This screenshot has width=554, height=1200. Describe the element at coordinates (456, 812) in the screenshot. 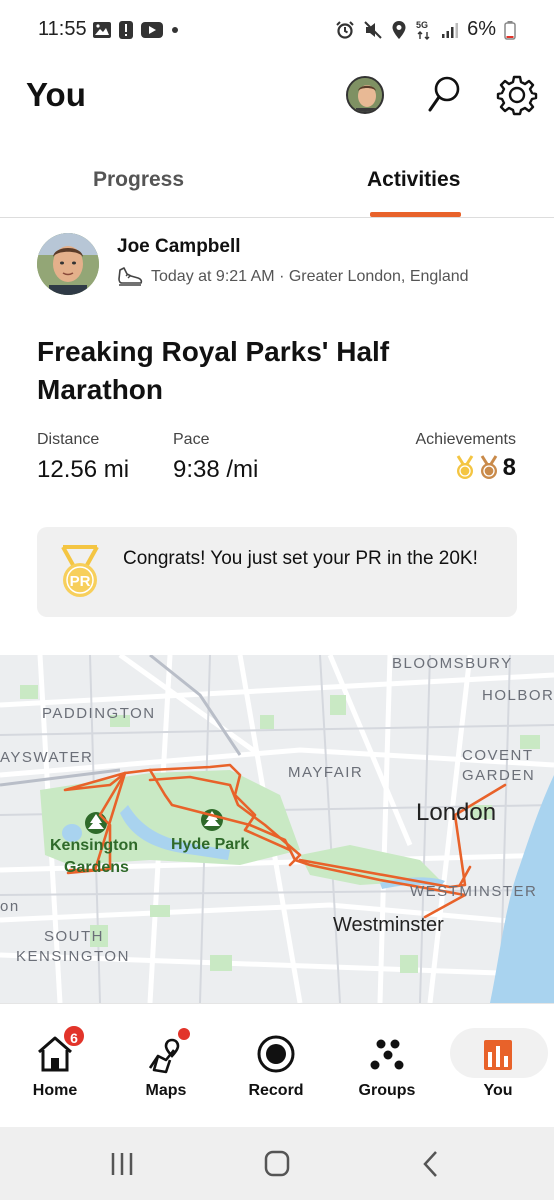

I see `map-label-london: London` at that location.